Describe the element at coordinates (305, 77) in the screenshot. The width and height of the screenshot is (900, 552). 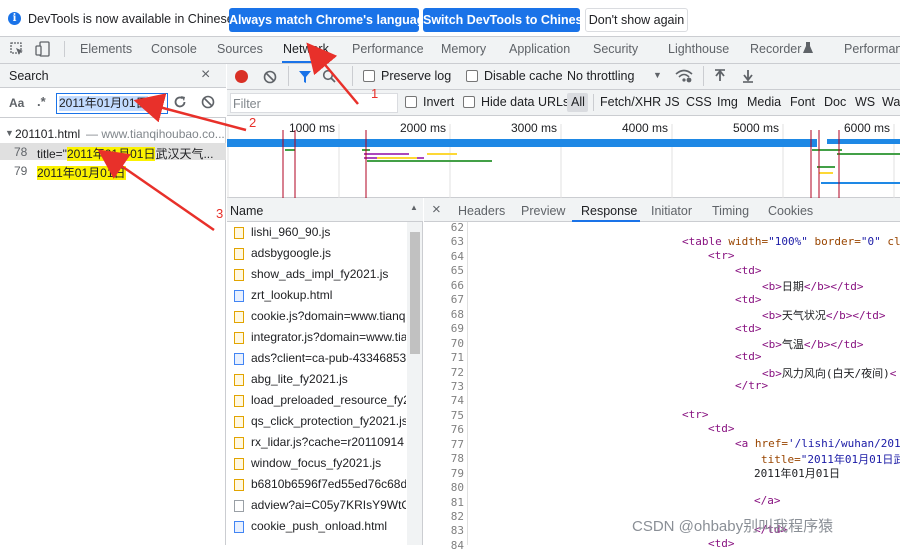
I see `filter-icon` at that location.